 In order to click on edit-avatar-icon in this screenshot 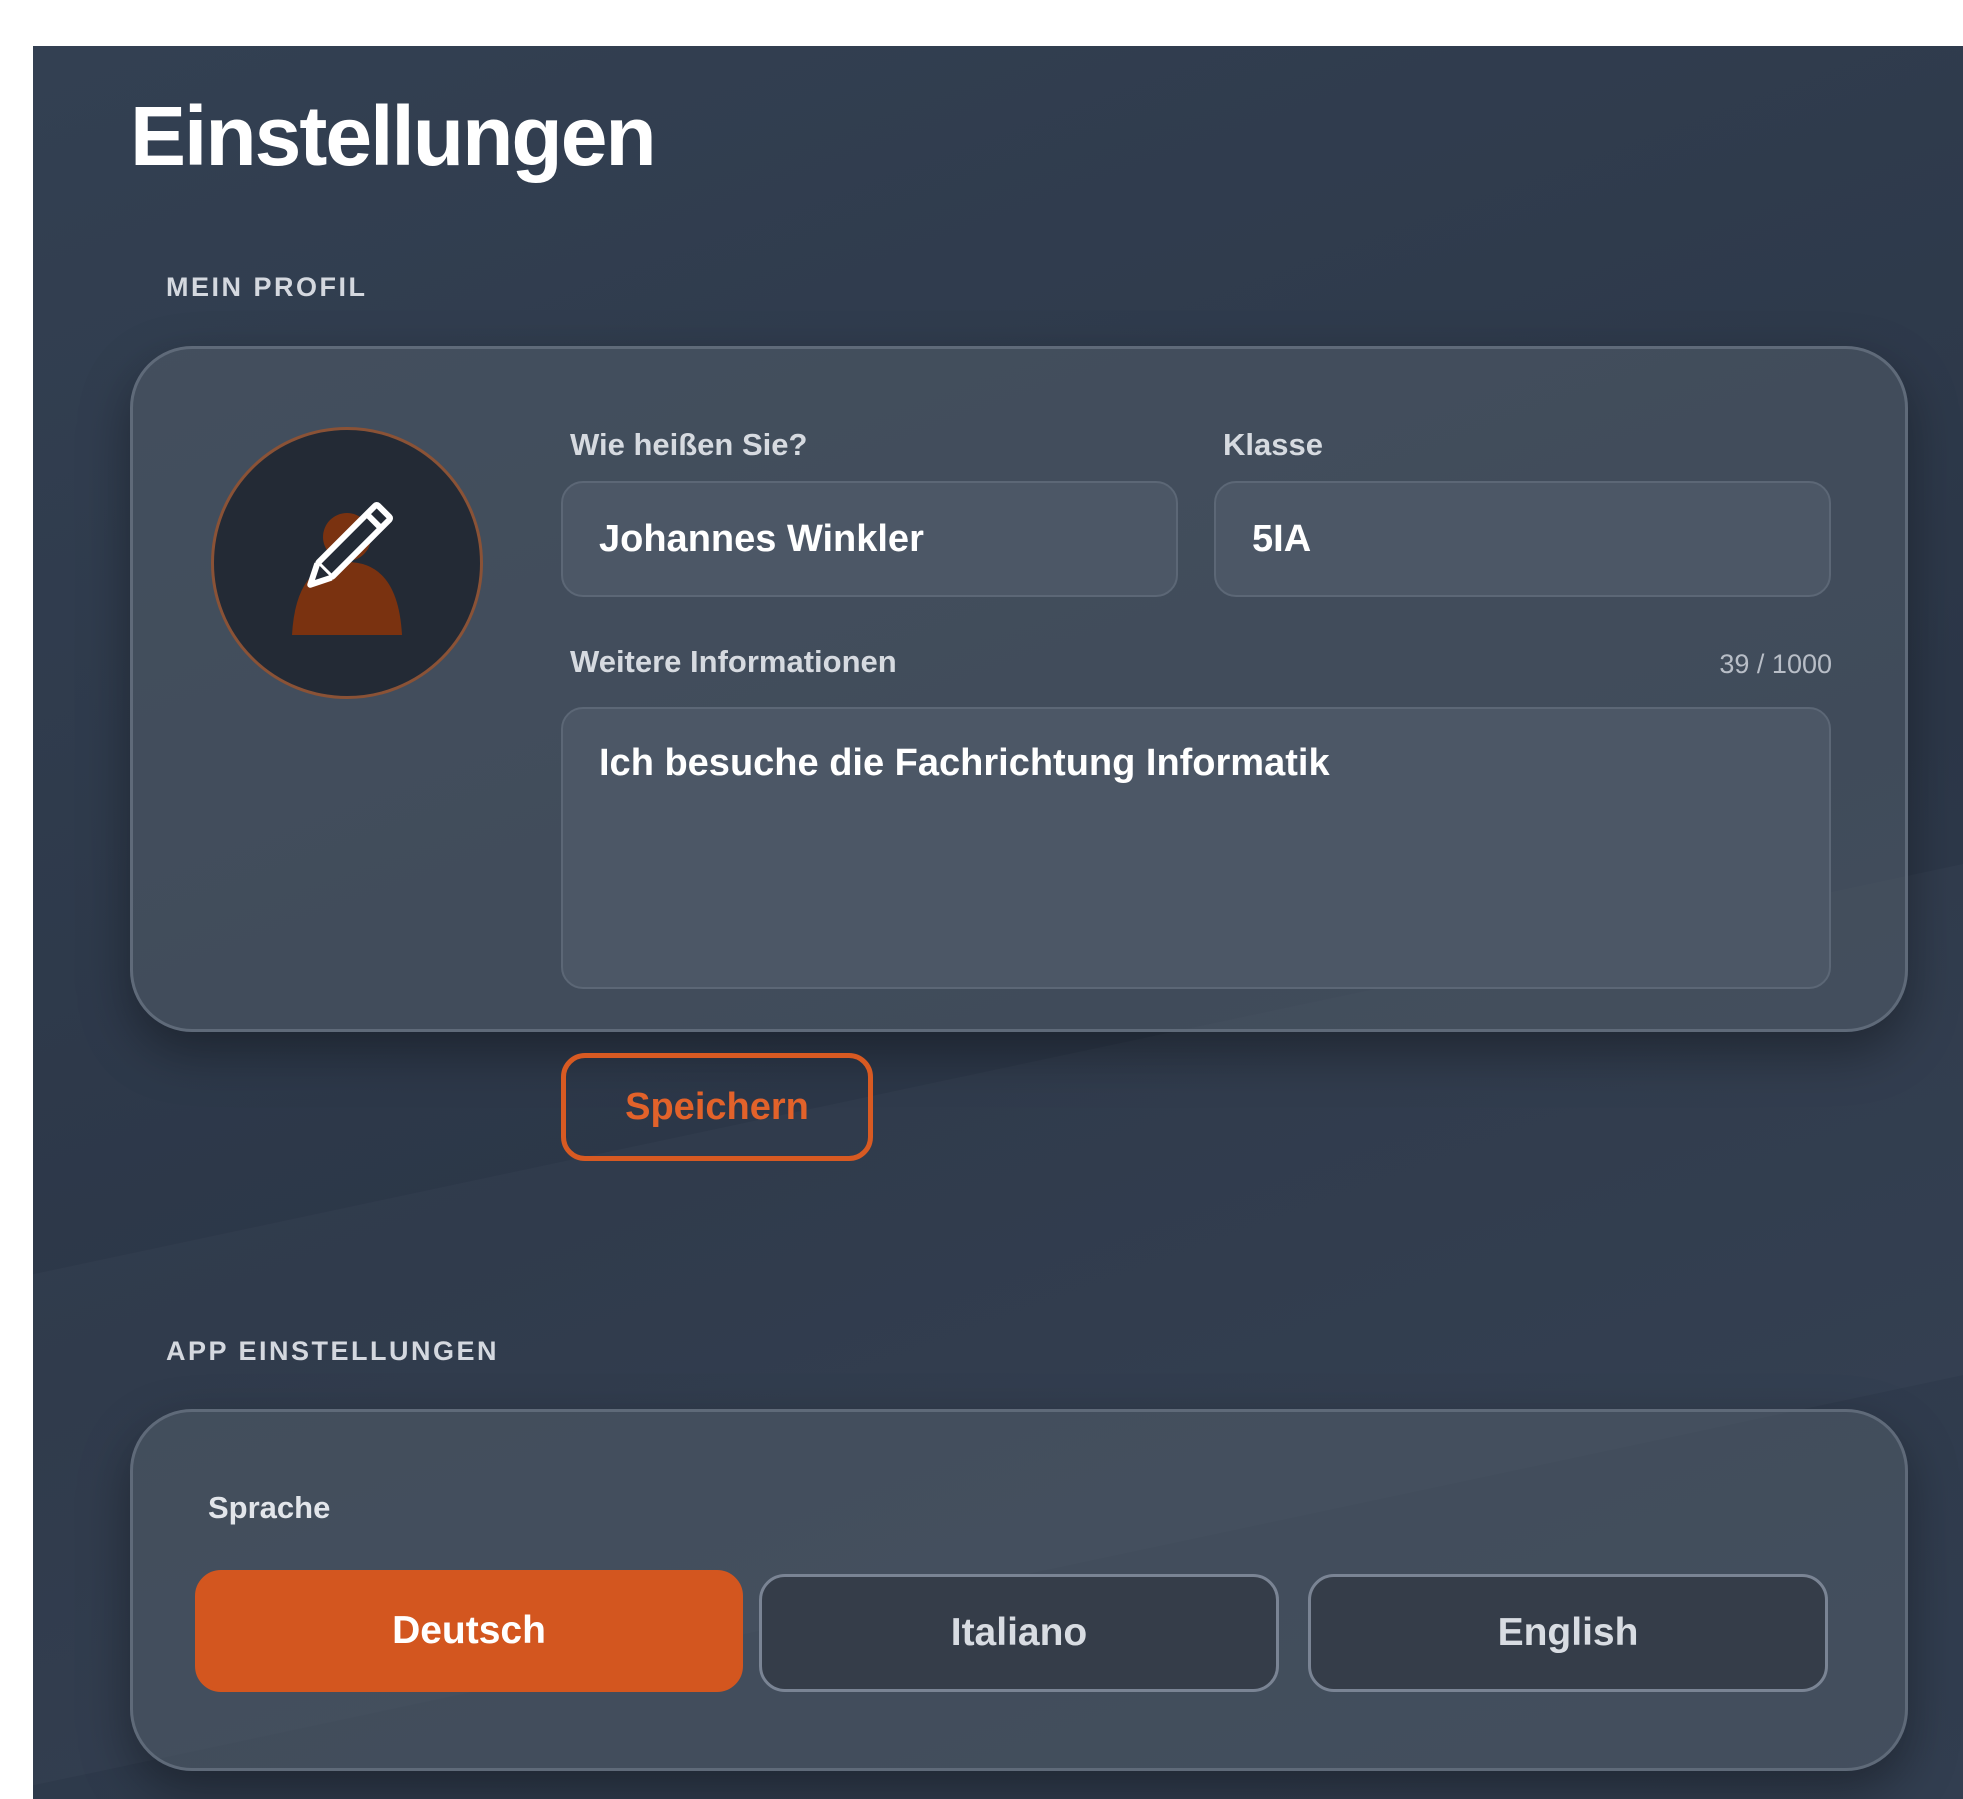, I will do `click(347, 568)`.